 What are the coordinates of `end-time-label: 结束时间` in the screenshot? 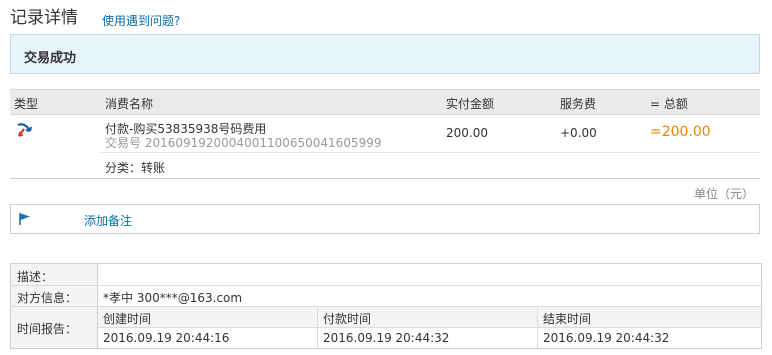 It's located at (567, 319).